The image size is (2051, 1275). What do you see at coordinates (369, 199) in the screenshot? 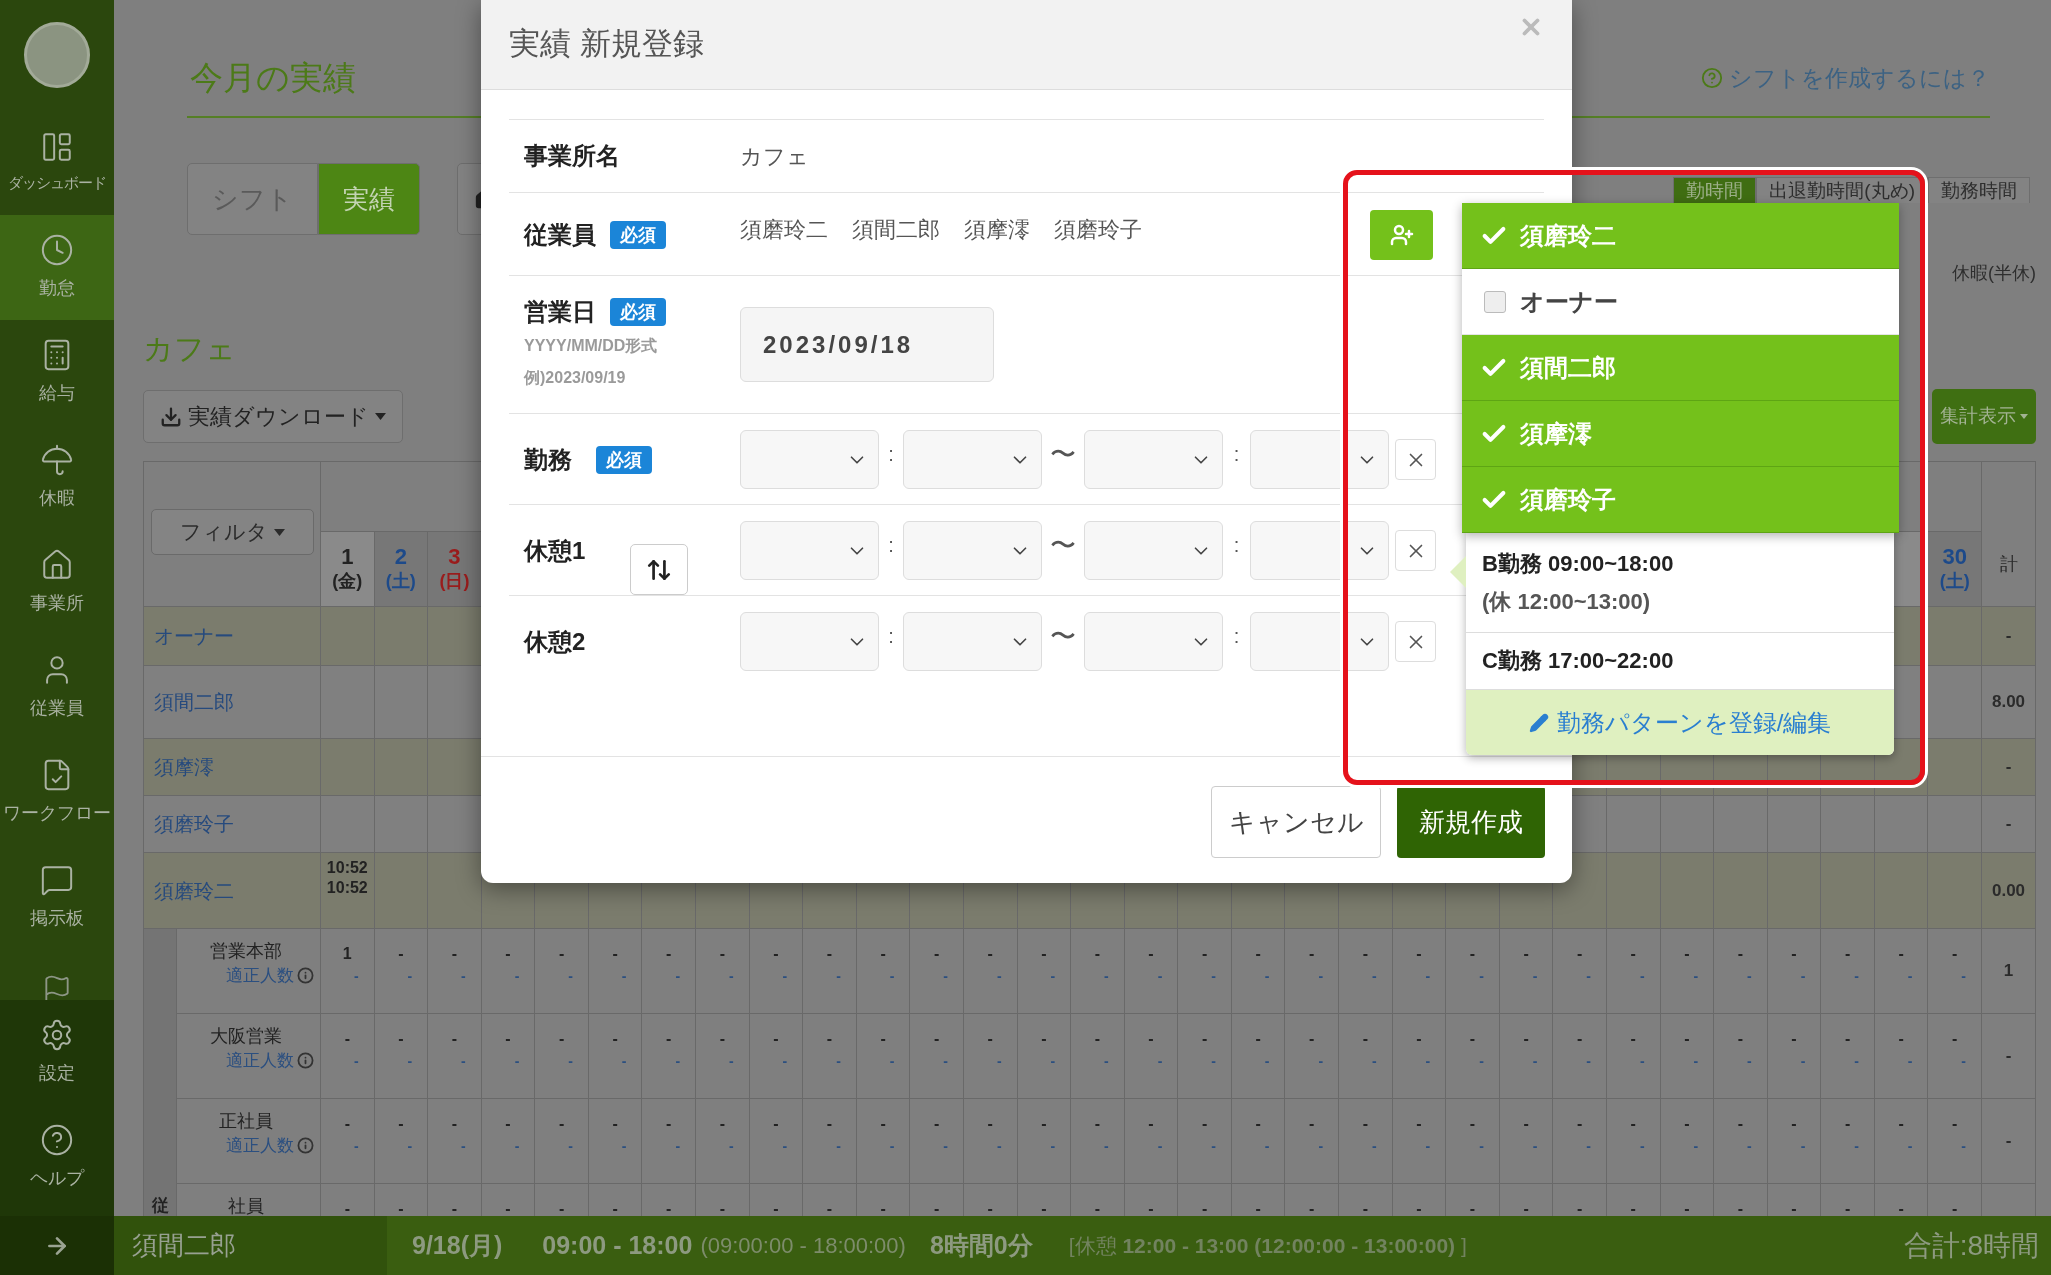
I see `view-toggle-tab: 実績` at bounding box center [369, 199].